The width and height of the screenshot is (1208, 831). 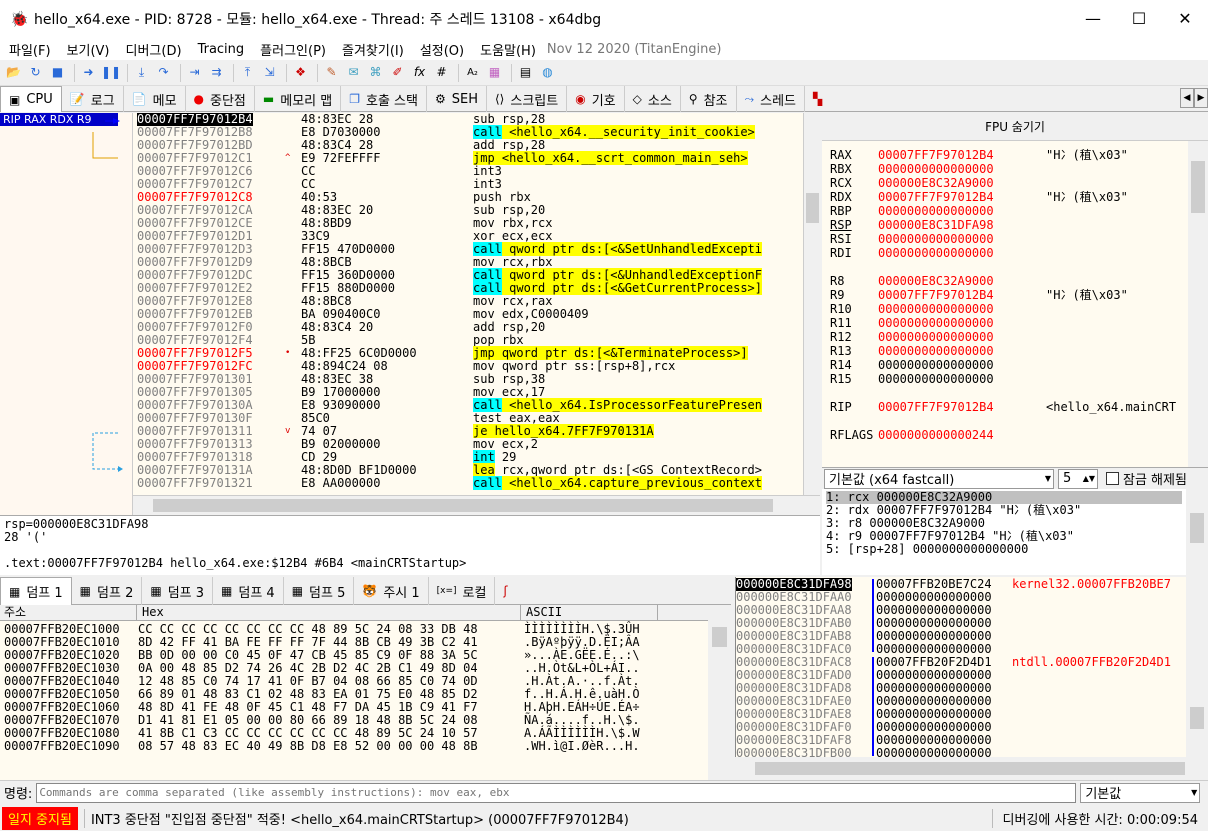 What do you see at coordinates (507, 49) in the screenshot?
I see `menu-help: 도움말(H)` at bounding box center [507, 49].